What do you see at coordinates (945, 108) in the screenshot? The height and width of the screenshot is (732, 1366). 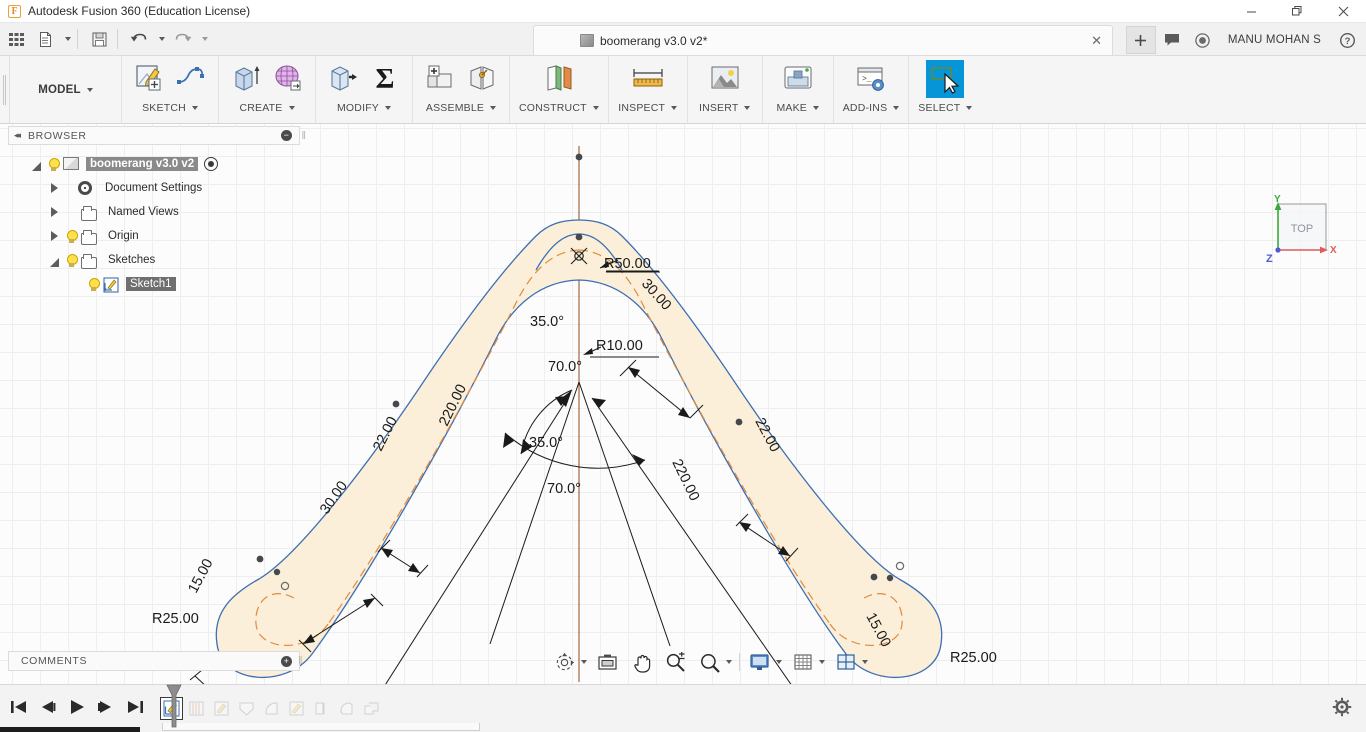 I see `ribbon-group-select-label-wrap: SELECT` at bounding box center [945, 108].